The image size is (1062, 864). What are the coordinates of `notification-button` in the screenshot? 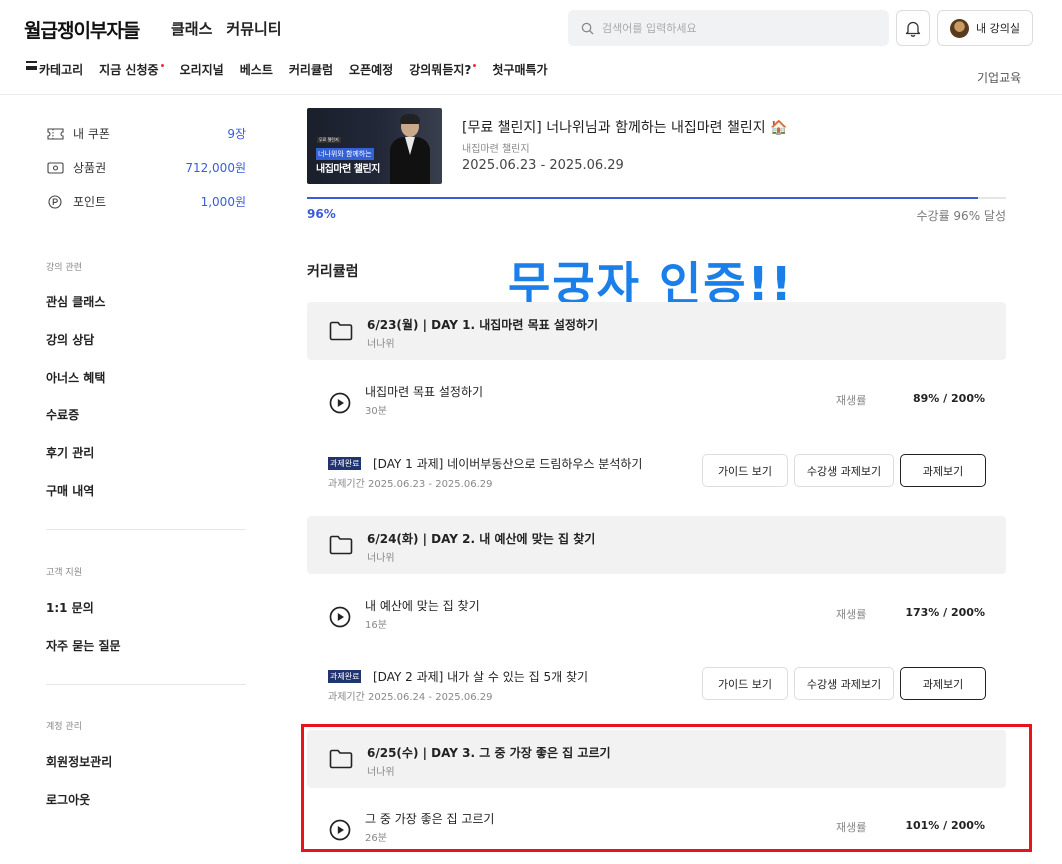 It's located at (913, 28).